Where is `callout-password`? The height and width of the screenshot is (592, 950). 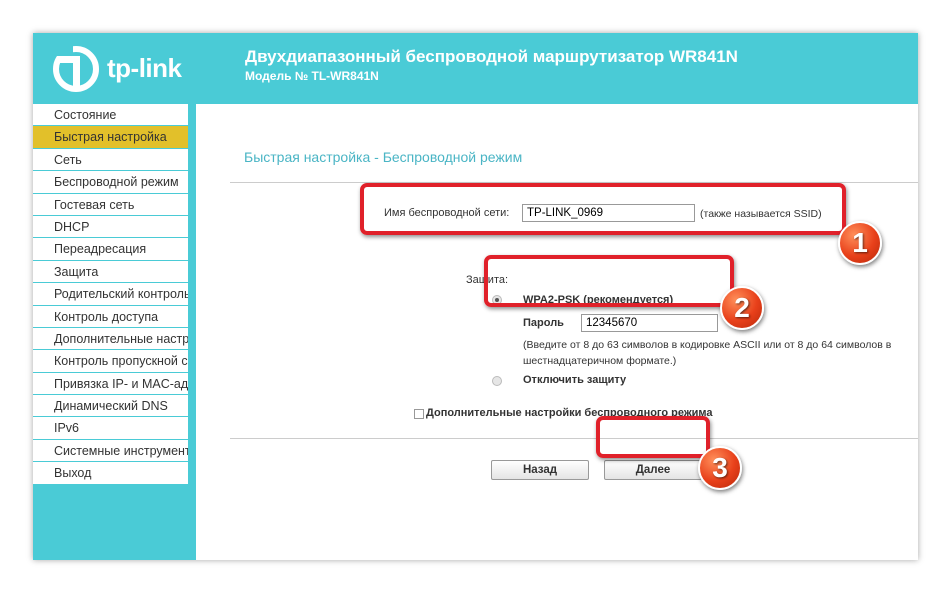 callout-password is located at coordinates (609, 281).